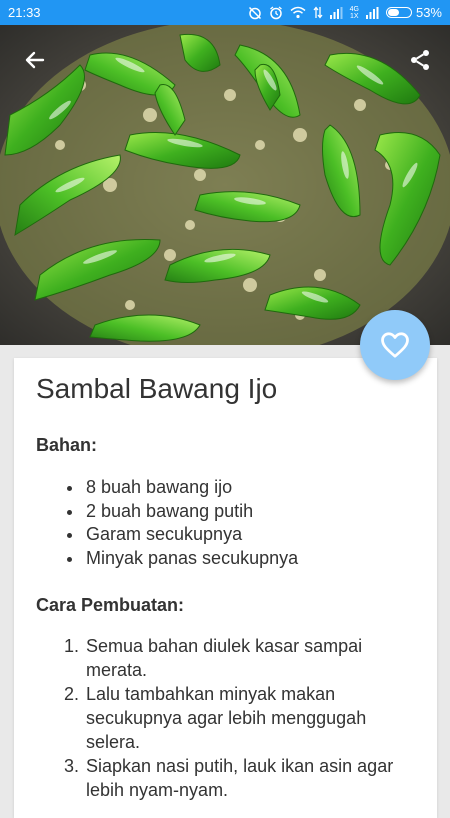 The image size is (450, 818). Describe the element at coordinates (413, 12) in the screenshot. I see `battery-indicator: 53%` at that location.